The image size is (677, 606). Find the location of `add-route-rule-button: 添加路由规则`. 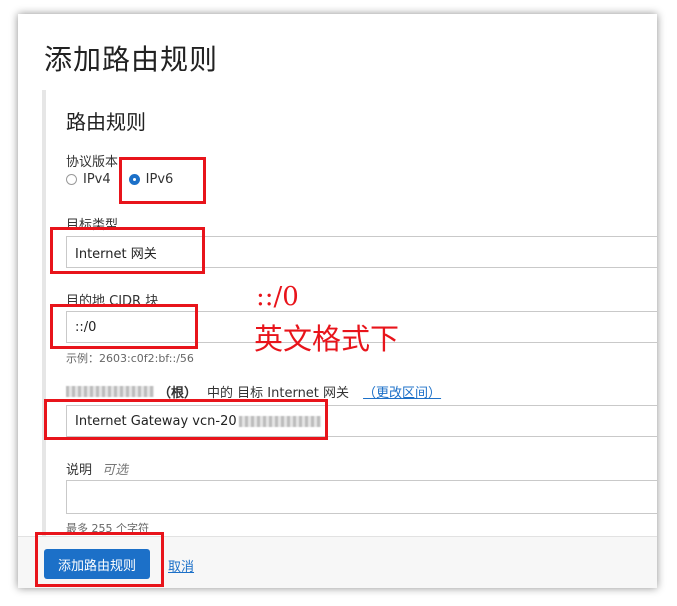

add-route-rule-button: 添加路由规则 is located at coordinates (97, 564).